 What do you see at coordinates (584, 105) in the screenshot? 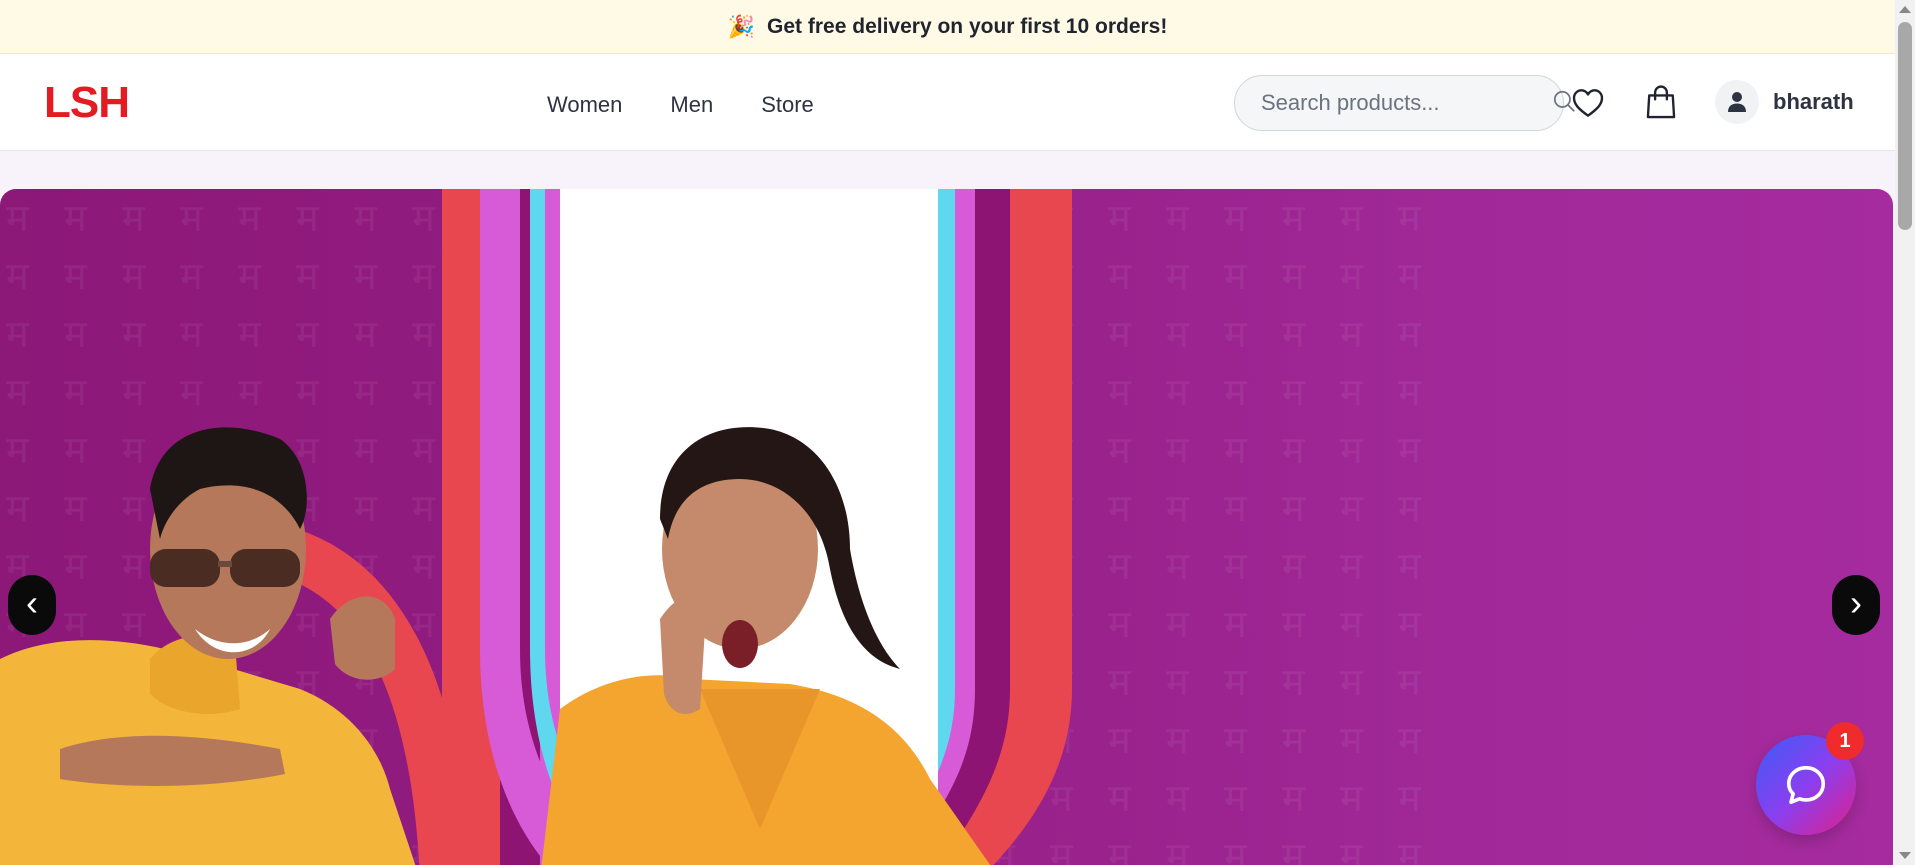
I see `nav-women: Women` at bounding box center [584, 105].